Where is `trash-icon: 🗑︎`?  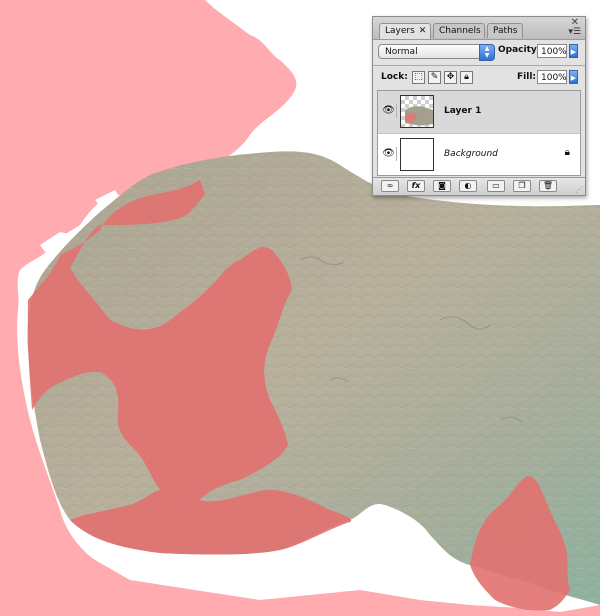 trash-icon: 🗑︎ is located at coordinates (548, 186).